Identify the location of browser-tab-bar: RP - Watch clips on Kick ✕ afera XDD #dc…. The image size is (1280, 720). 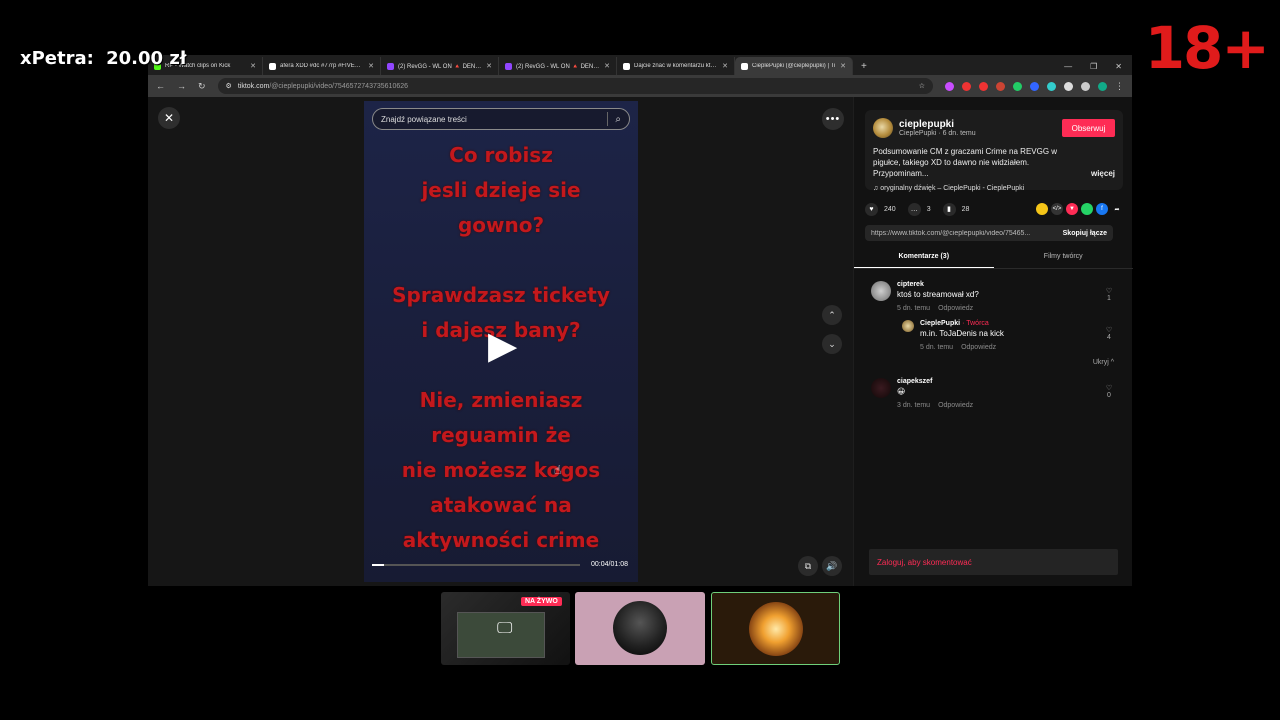
(640, 65).